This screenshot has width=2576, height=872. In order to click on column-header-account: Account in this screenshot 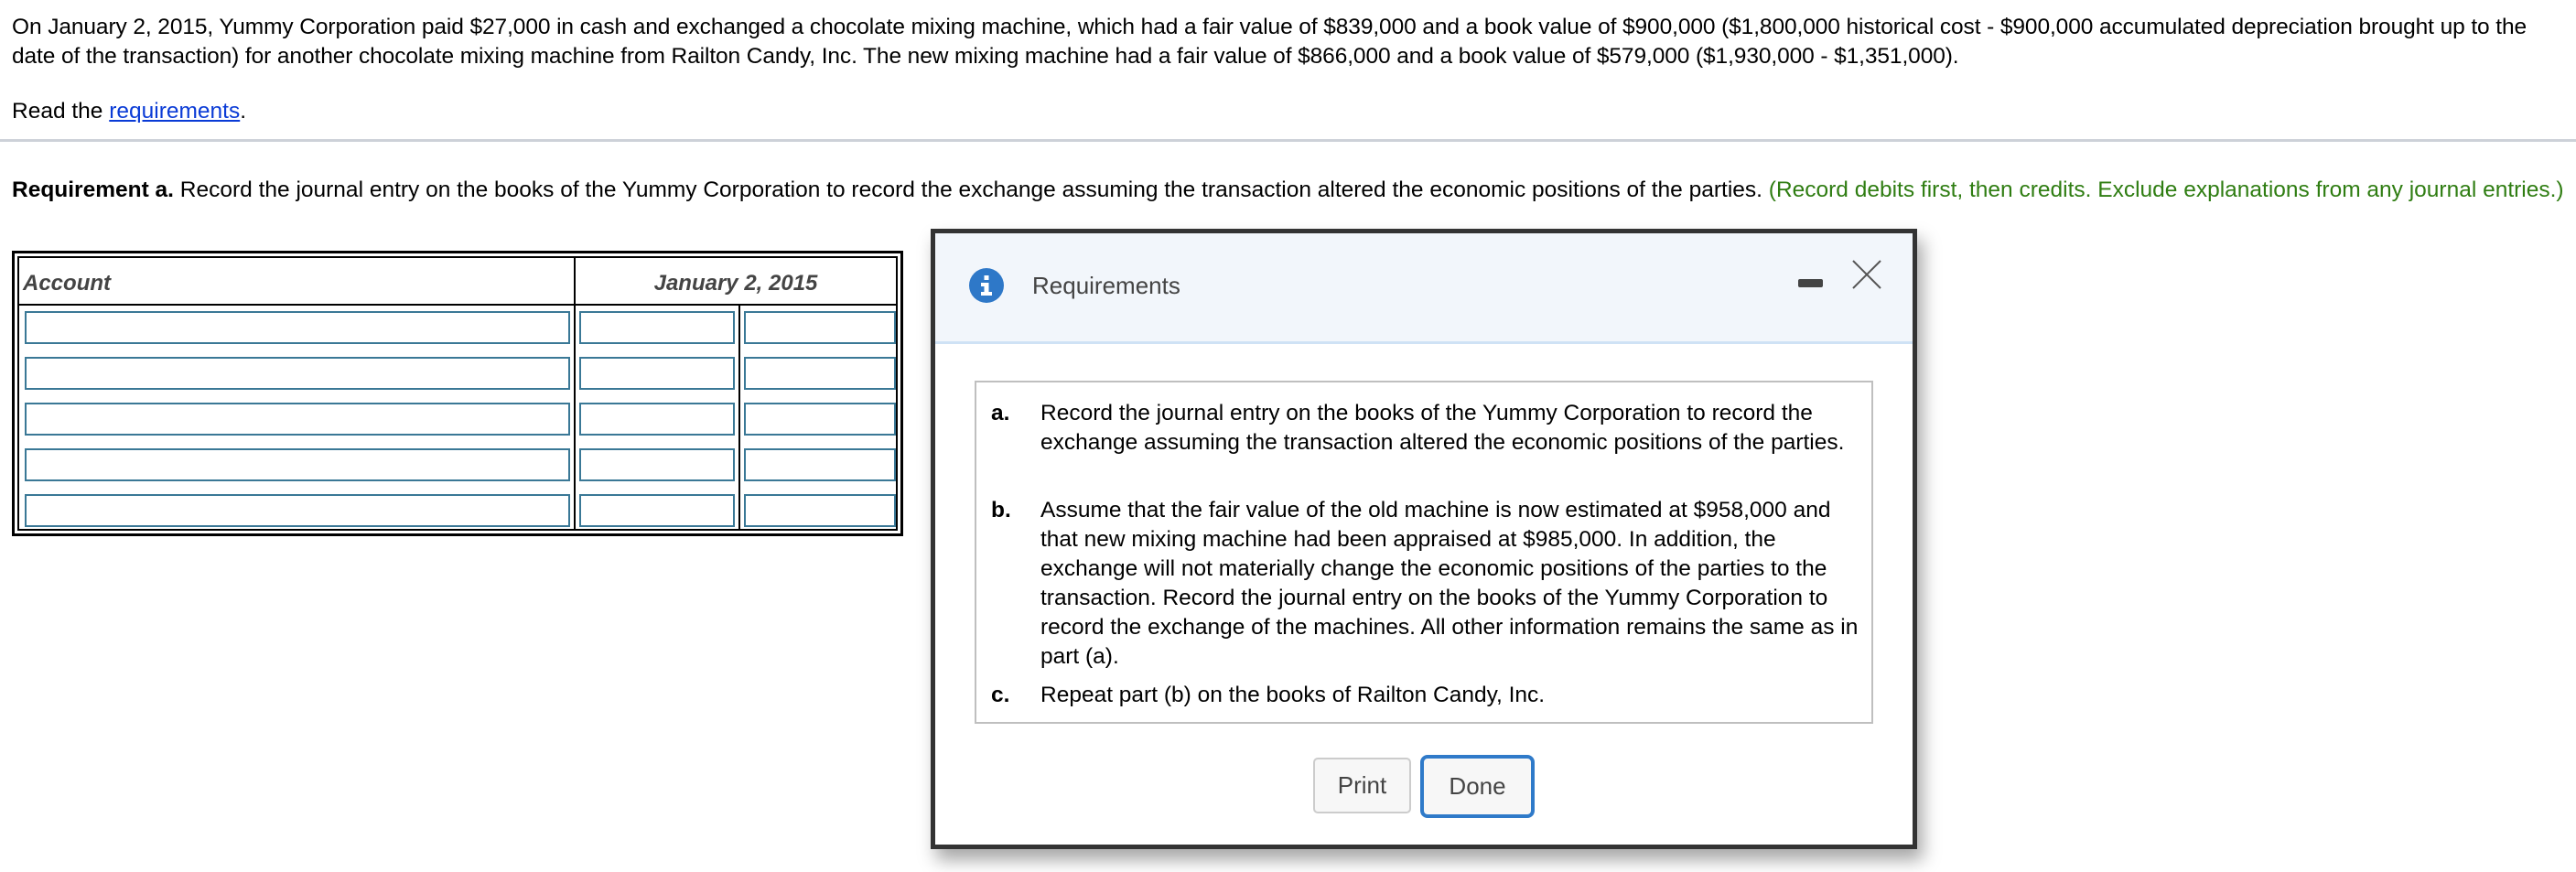, I will do `click(296, 282)`.